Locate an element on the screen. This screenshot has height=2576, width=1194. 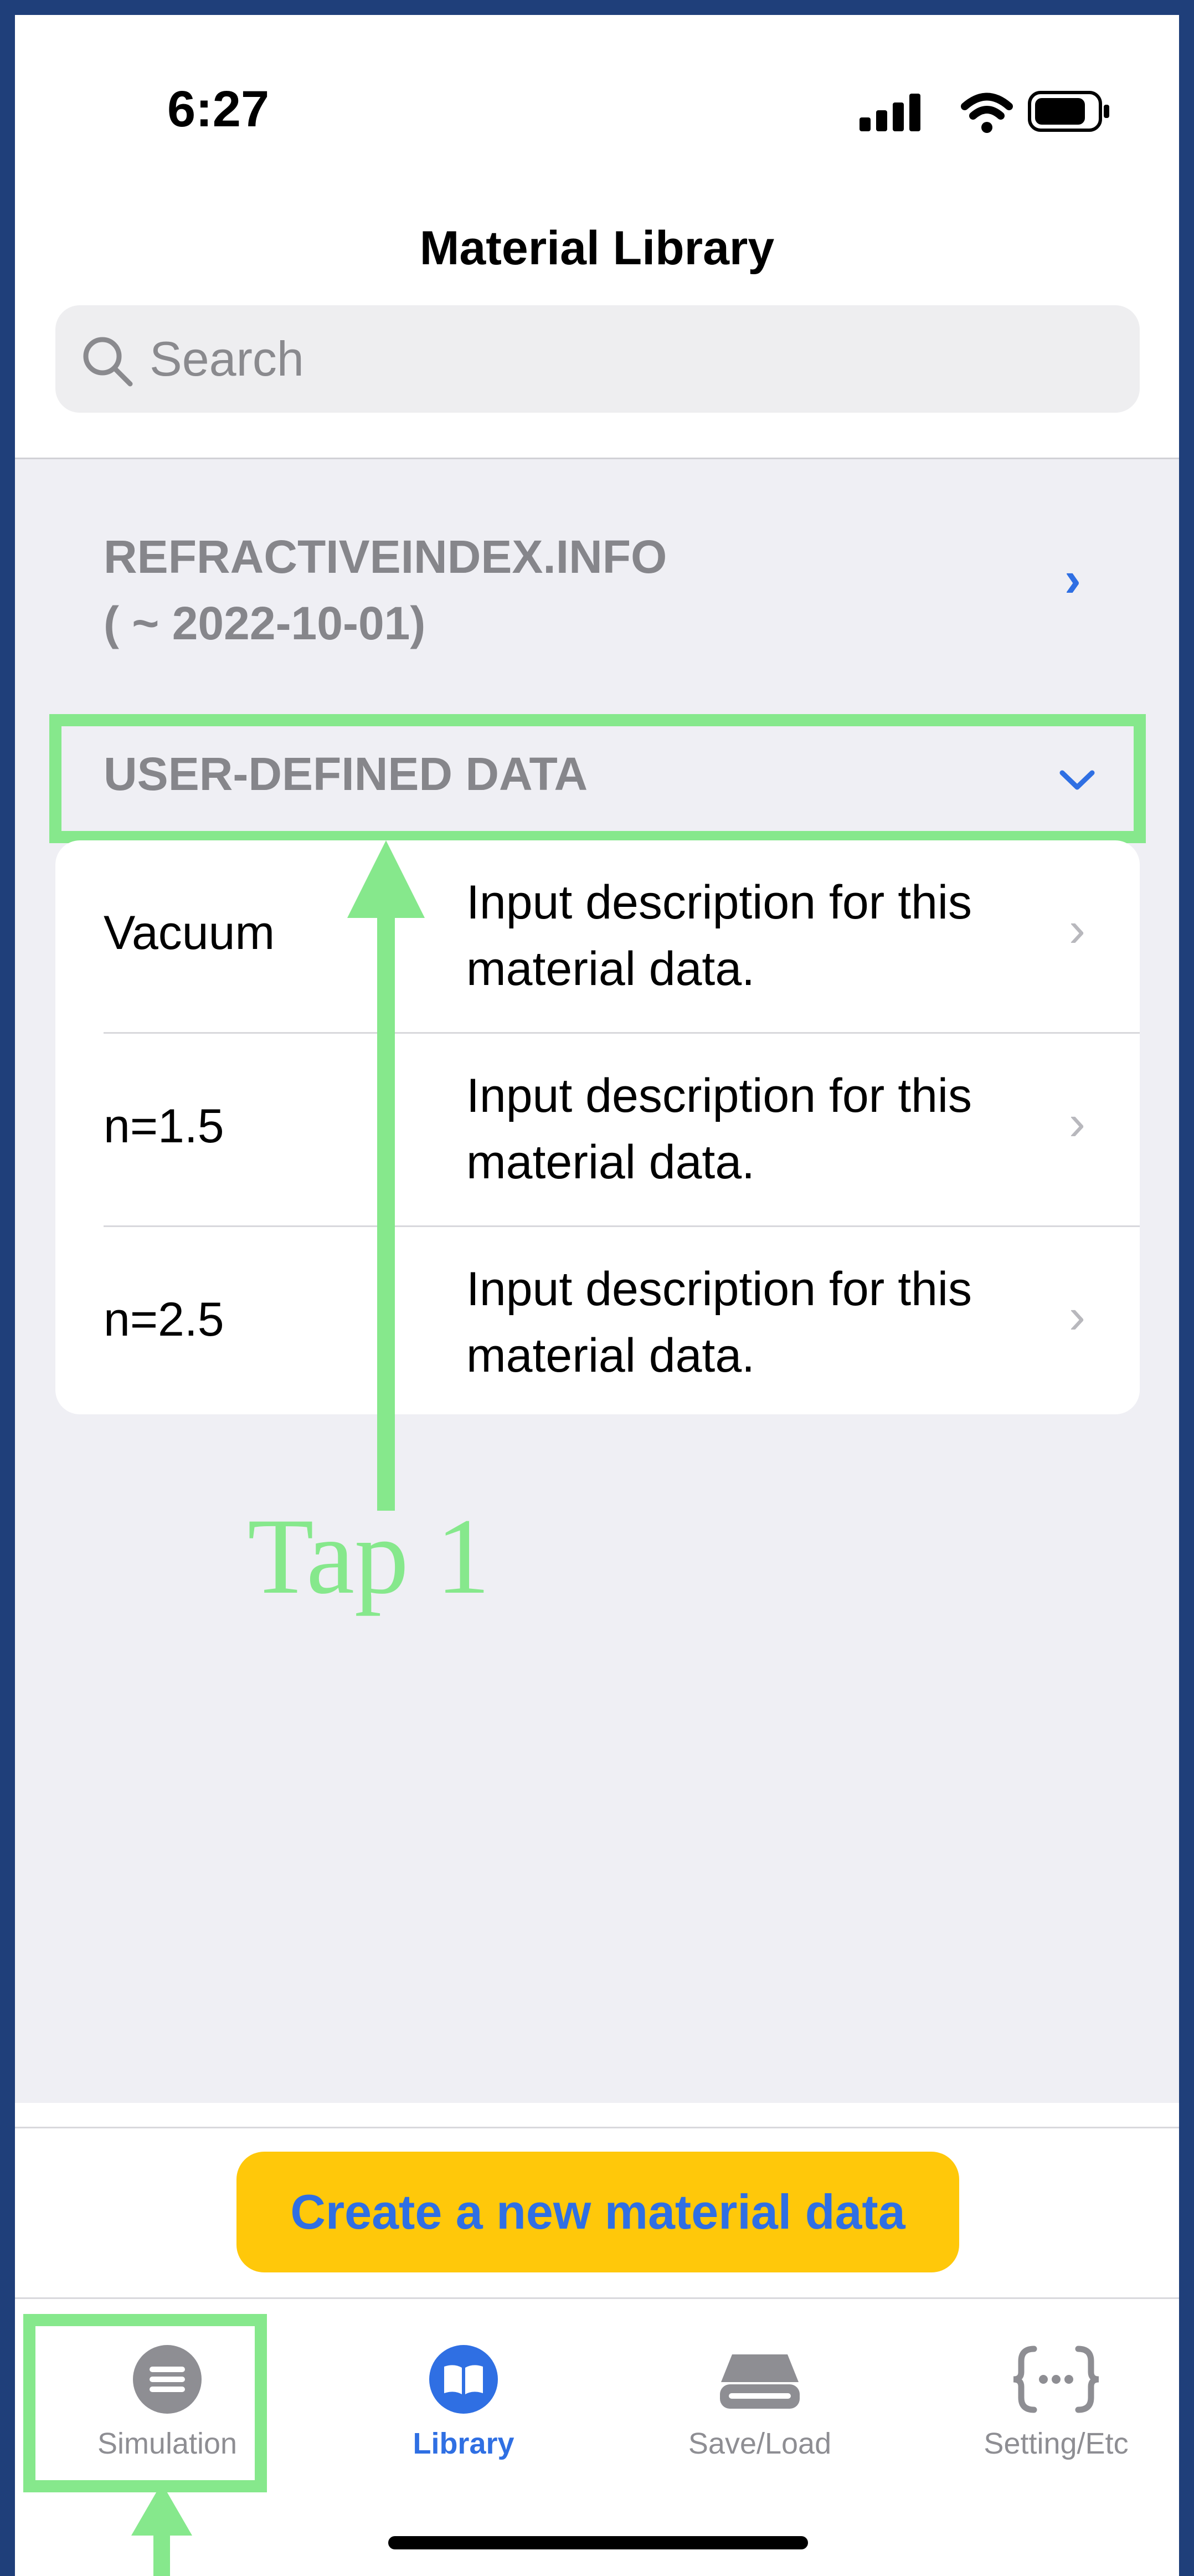
cellular-signal-icon is located at coordinates (890, 112).